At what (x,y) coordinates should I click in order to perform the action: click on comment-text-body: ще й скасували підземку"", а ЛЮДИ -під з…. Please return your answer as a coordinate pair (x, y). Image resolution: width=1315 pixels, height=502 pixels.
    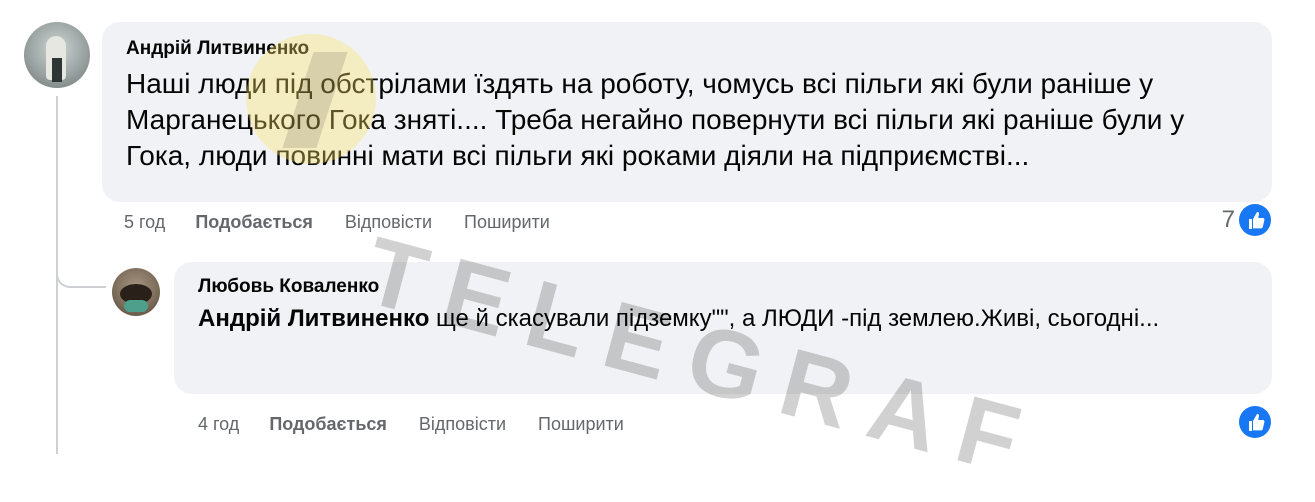
    Looking at the image, I should click on (794, 318).